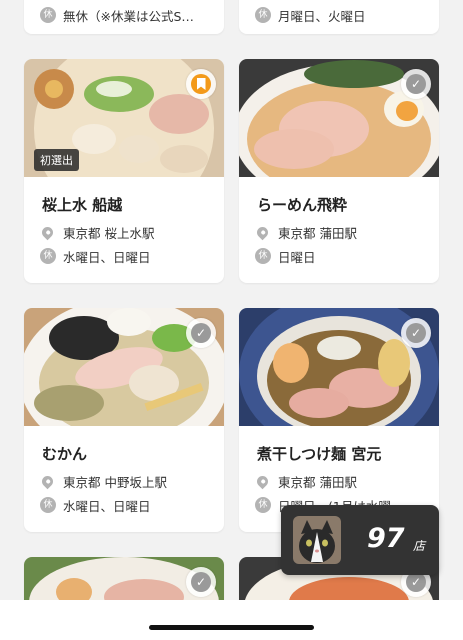 This screenshot has width=463, height=640. I want to click on location-row: 東京都 桜上水駅, so click(97, 232).